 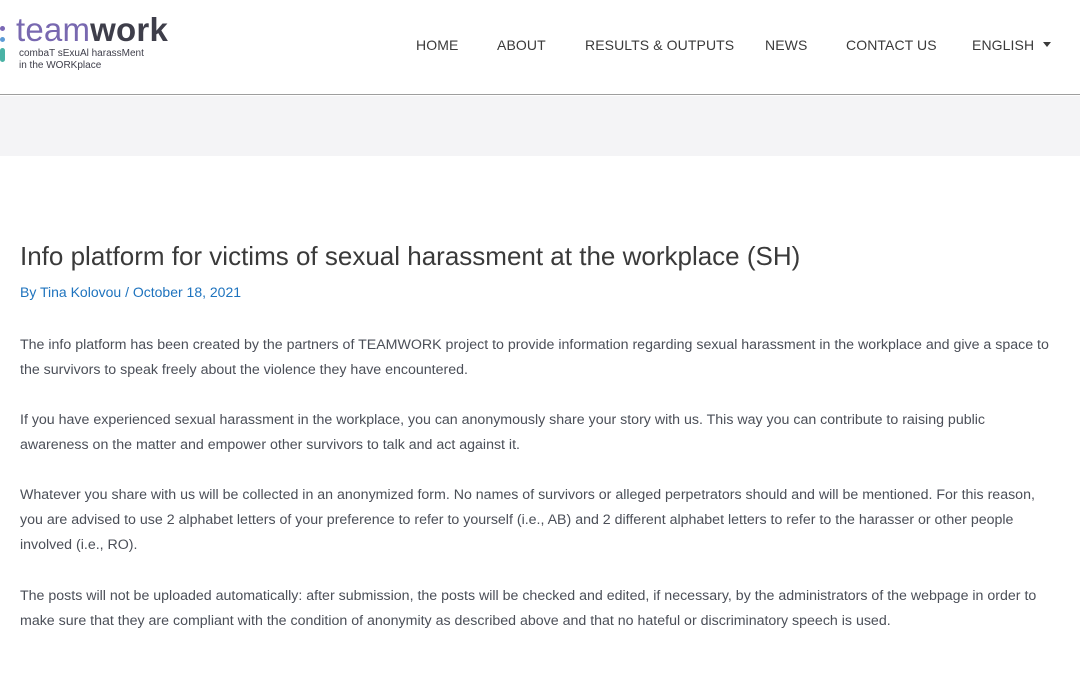 What do you see at coordinates (130, 292) in the screenshot?
I see `post-meta: By Tina Kolovou / October 18, 2021` at bounding box center [130, 292].